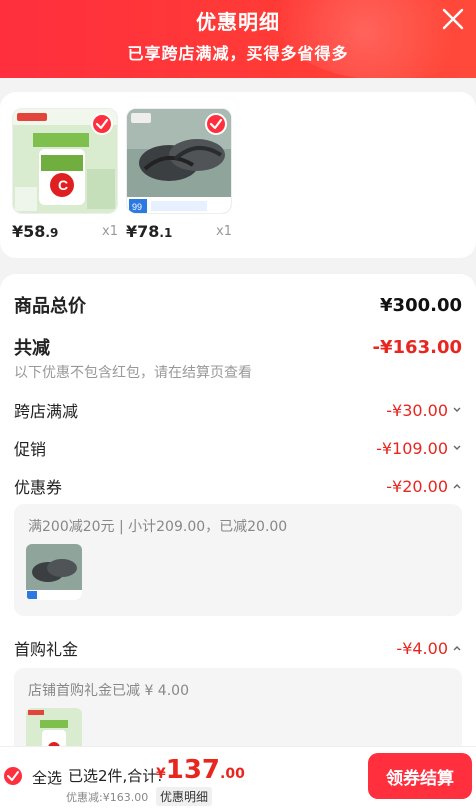 The height and width of the screenshot is (812, 476). I want to click on discount-detail-button: 优惠明细, so click(184, 796).